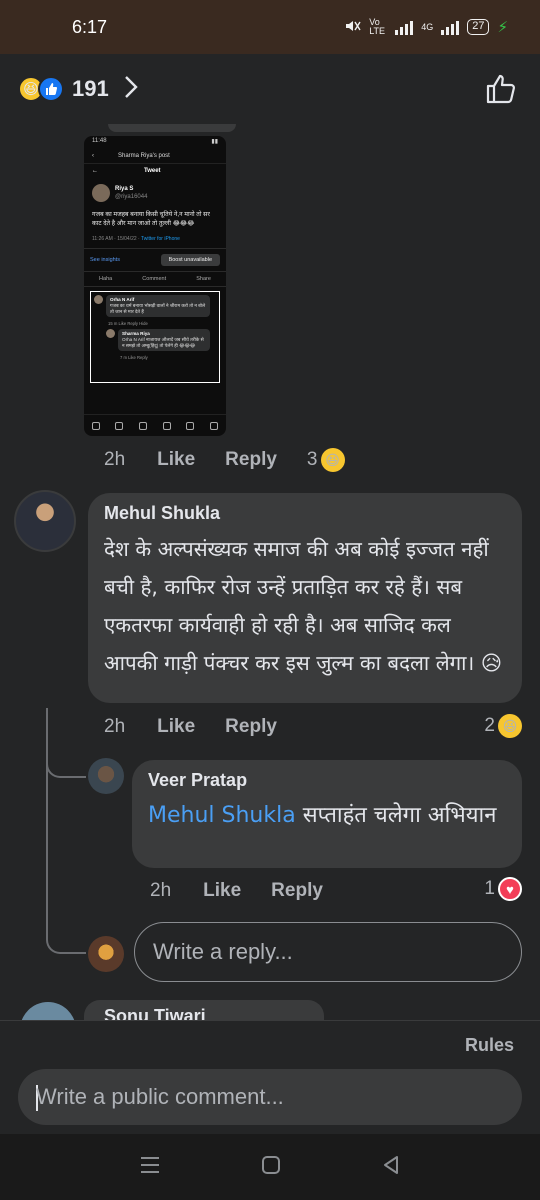 The width and height of the screenshot is (540, 1200). What do you see at coordinates (90, 26) in the screenshot?
I see `status-time: 6:17` at bounding box center [90, 26].